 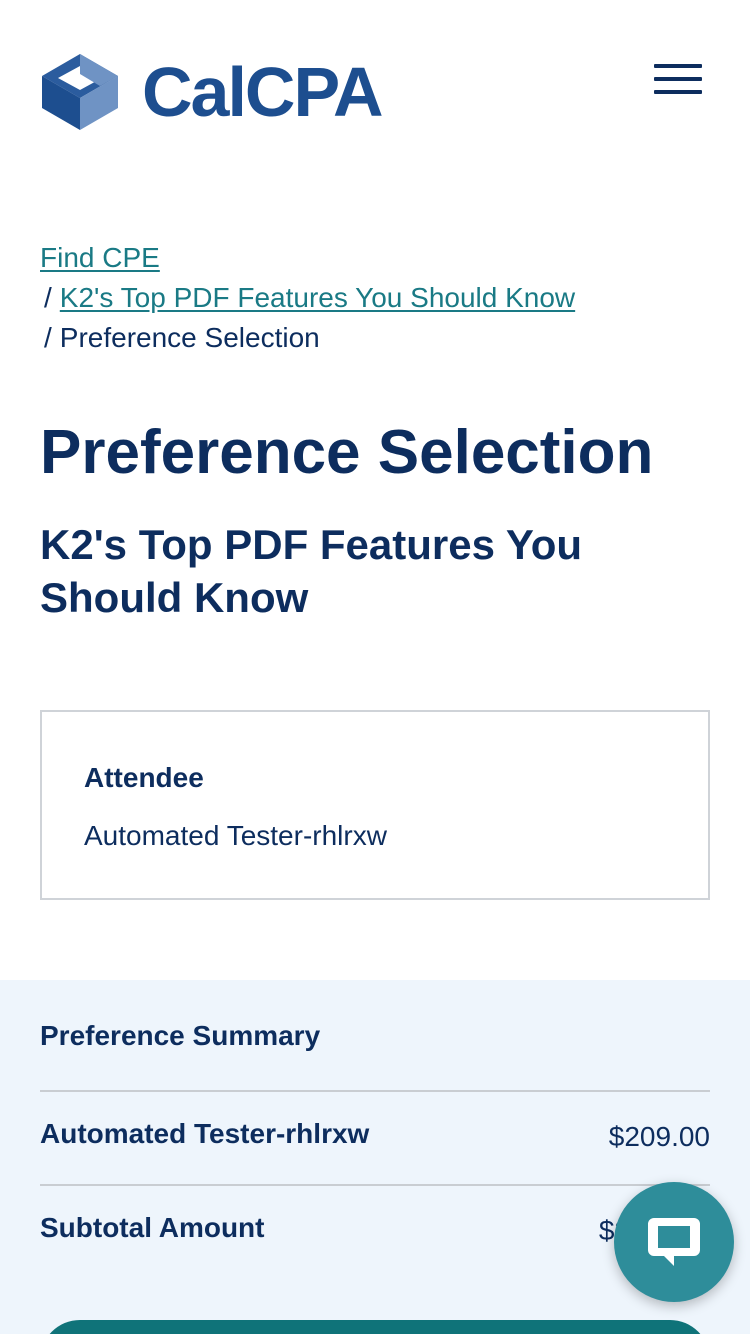 I want to click on chat-button, so click(x=674, y=1242).